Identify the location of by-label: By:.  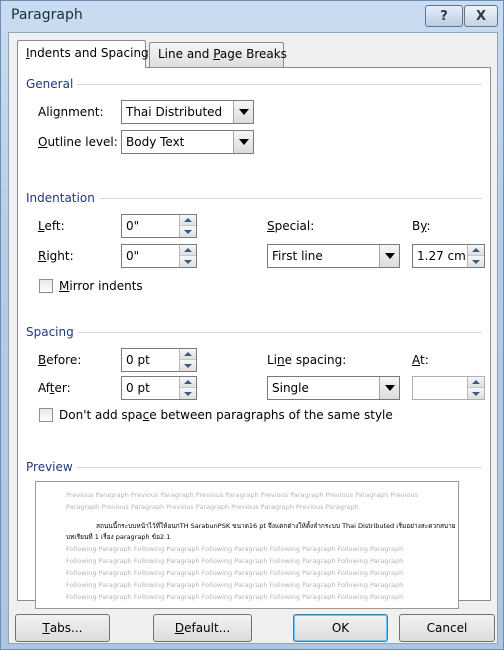
(421, 226).